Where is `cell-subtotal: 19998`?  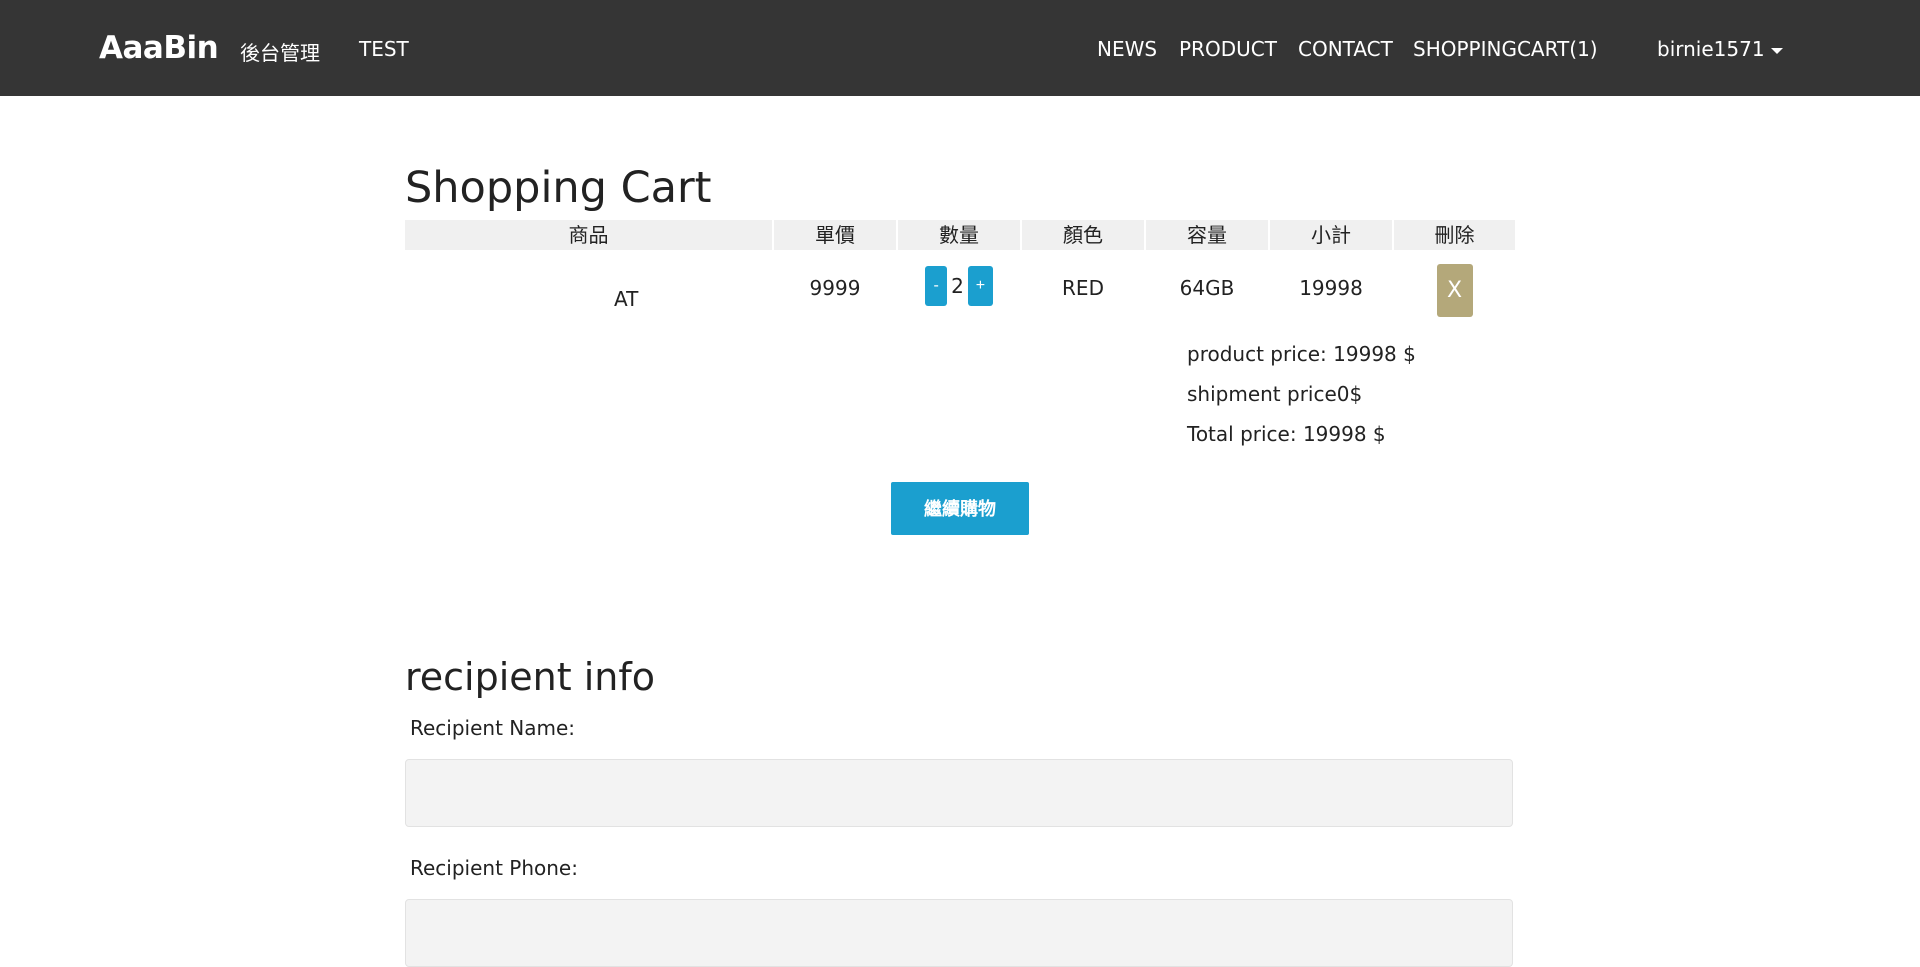 cell-subtotal: 19998 is located at coordinates (1331, 288).